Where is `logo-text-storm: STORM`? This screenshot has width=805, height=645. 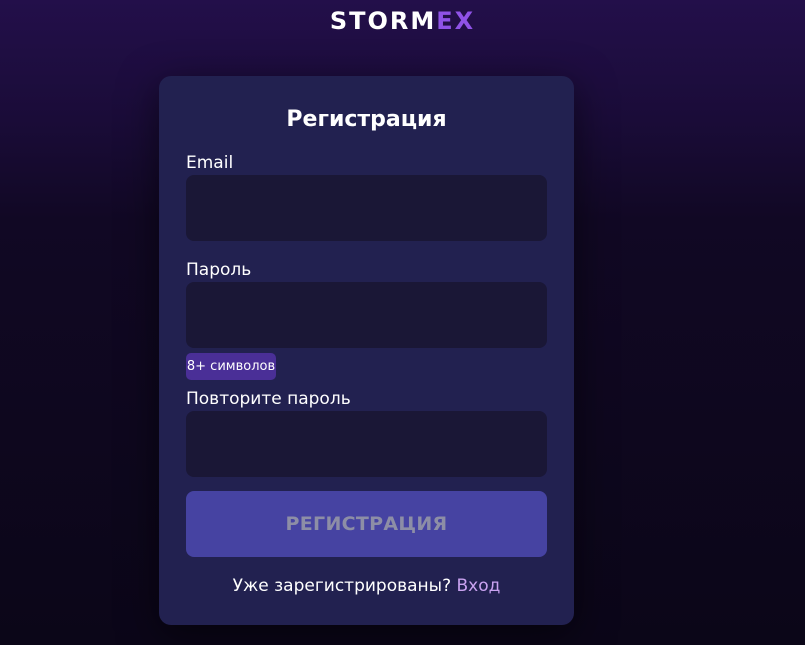 logo-text-storm: STORM is located at coordinates (383, 21).